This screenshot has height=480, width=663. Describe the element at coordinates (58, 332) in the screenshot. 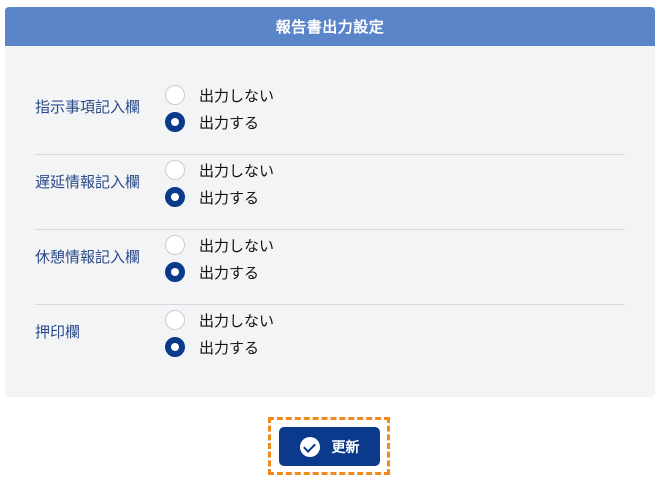

I see `setting-label: 押印欄` at that location.